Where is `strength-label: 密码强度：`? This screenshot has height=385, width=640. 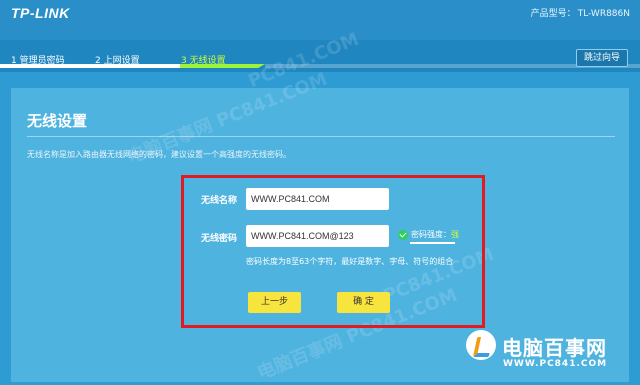
strength-label: 密码强度： is located at coordinates (431, 234).